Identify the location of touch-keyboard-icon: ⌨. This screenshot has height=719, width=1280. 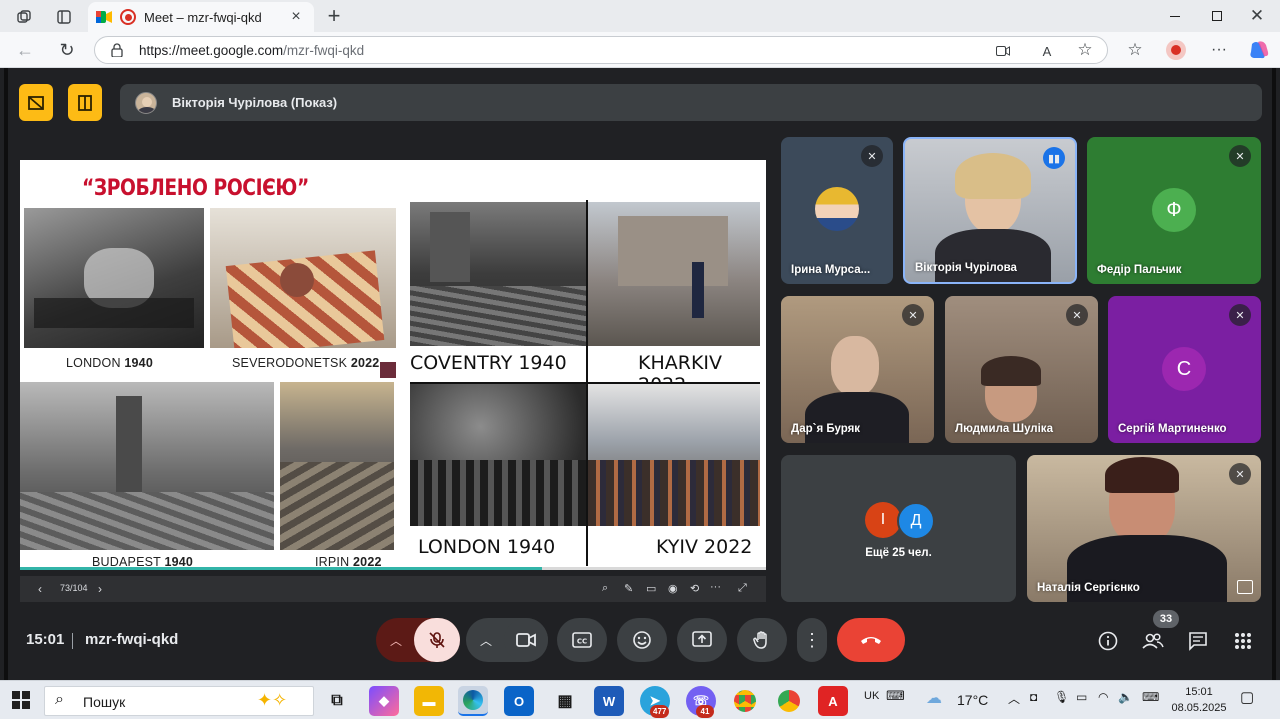
(1150, 697).